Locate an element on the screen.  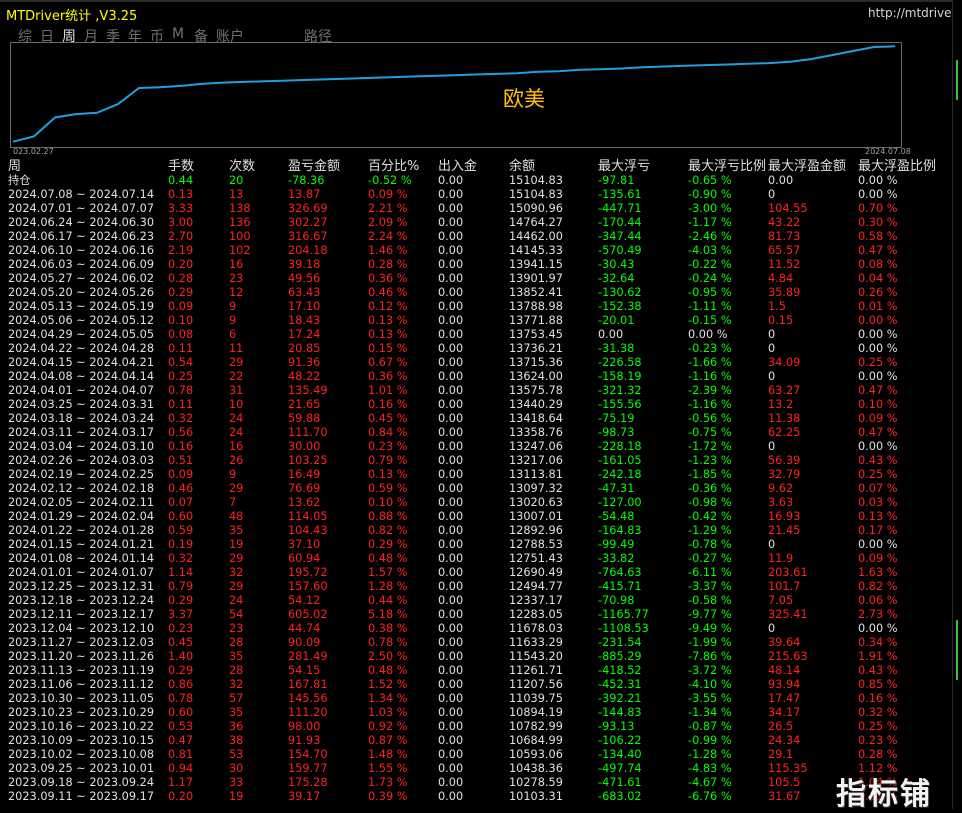
cell-period: 2024.01.15 ~ 2024.01.21 is located at coordinates (81, 544).